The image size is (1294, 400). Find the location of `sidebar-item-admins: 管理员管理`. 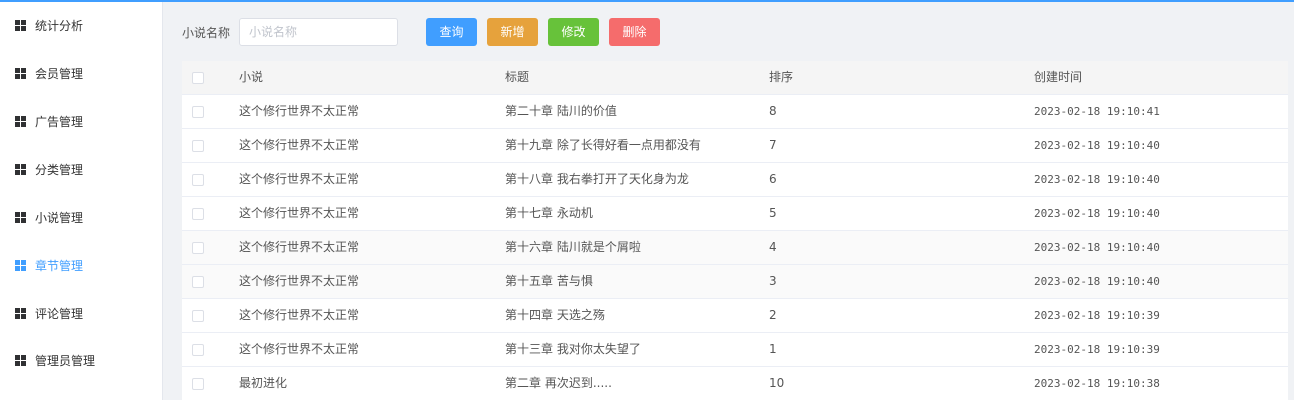

sidebar-item-admins: 管理员管理 is located at coordinates (81, 360).